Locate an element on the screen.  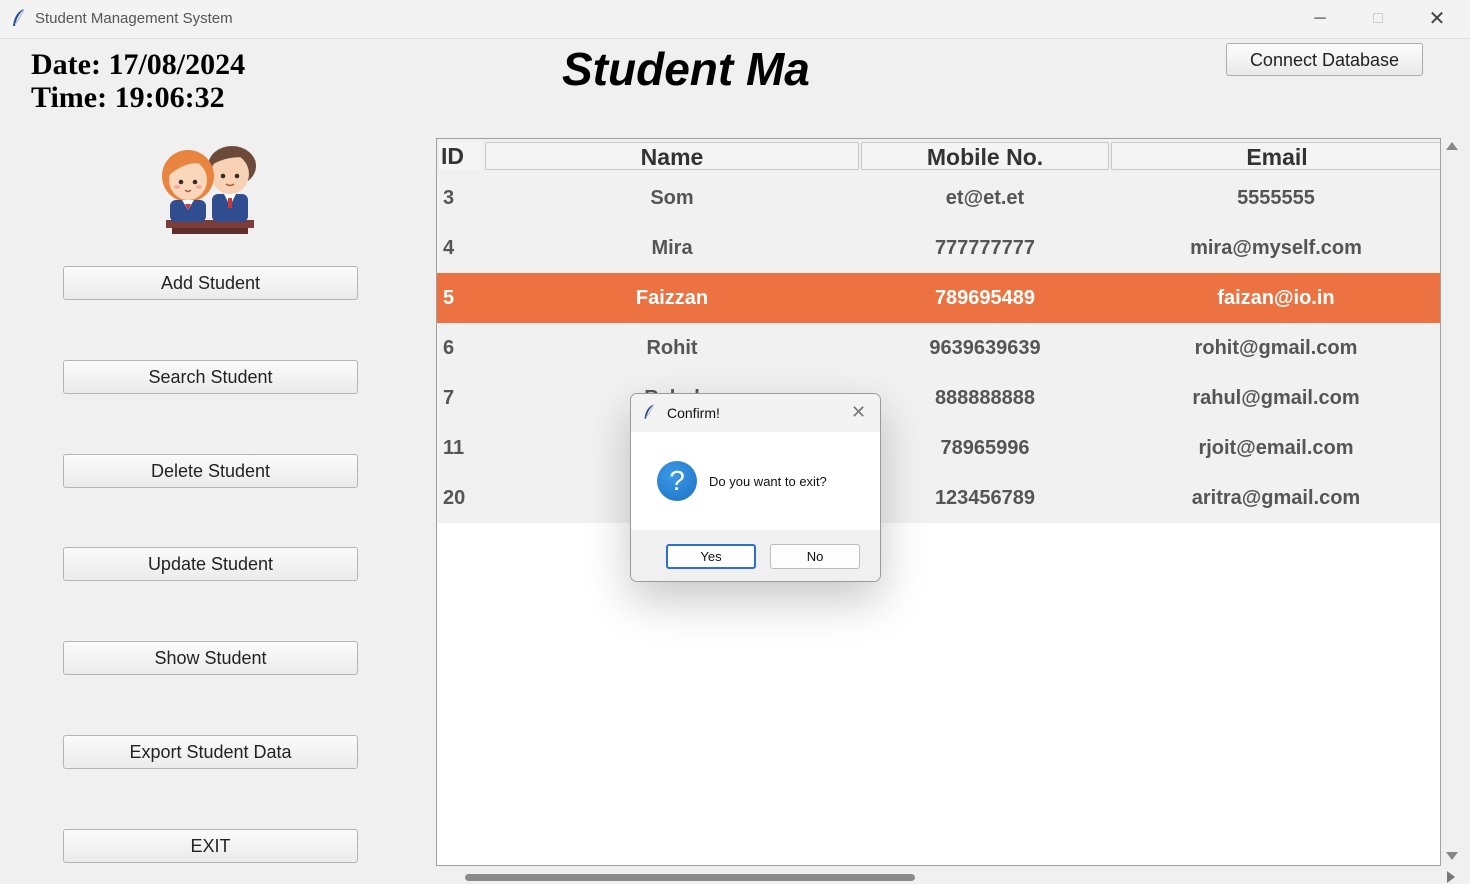
table-row: 20 123456789 aritra@gmail.com is located at coordinates (938, 498).